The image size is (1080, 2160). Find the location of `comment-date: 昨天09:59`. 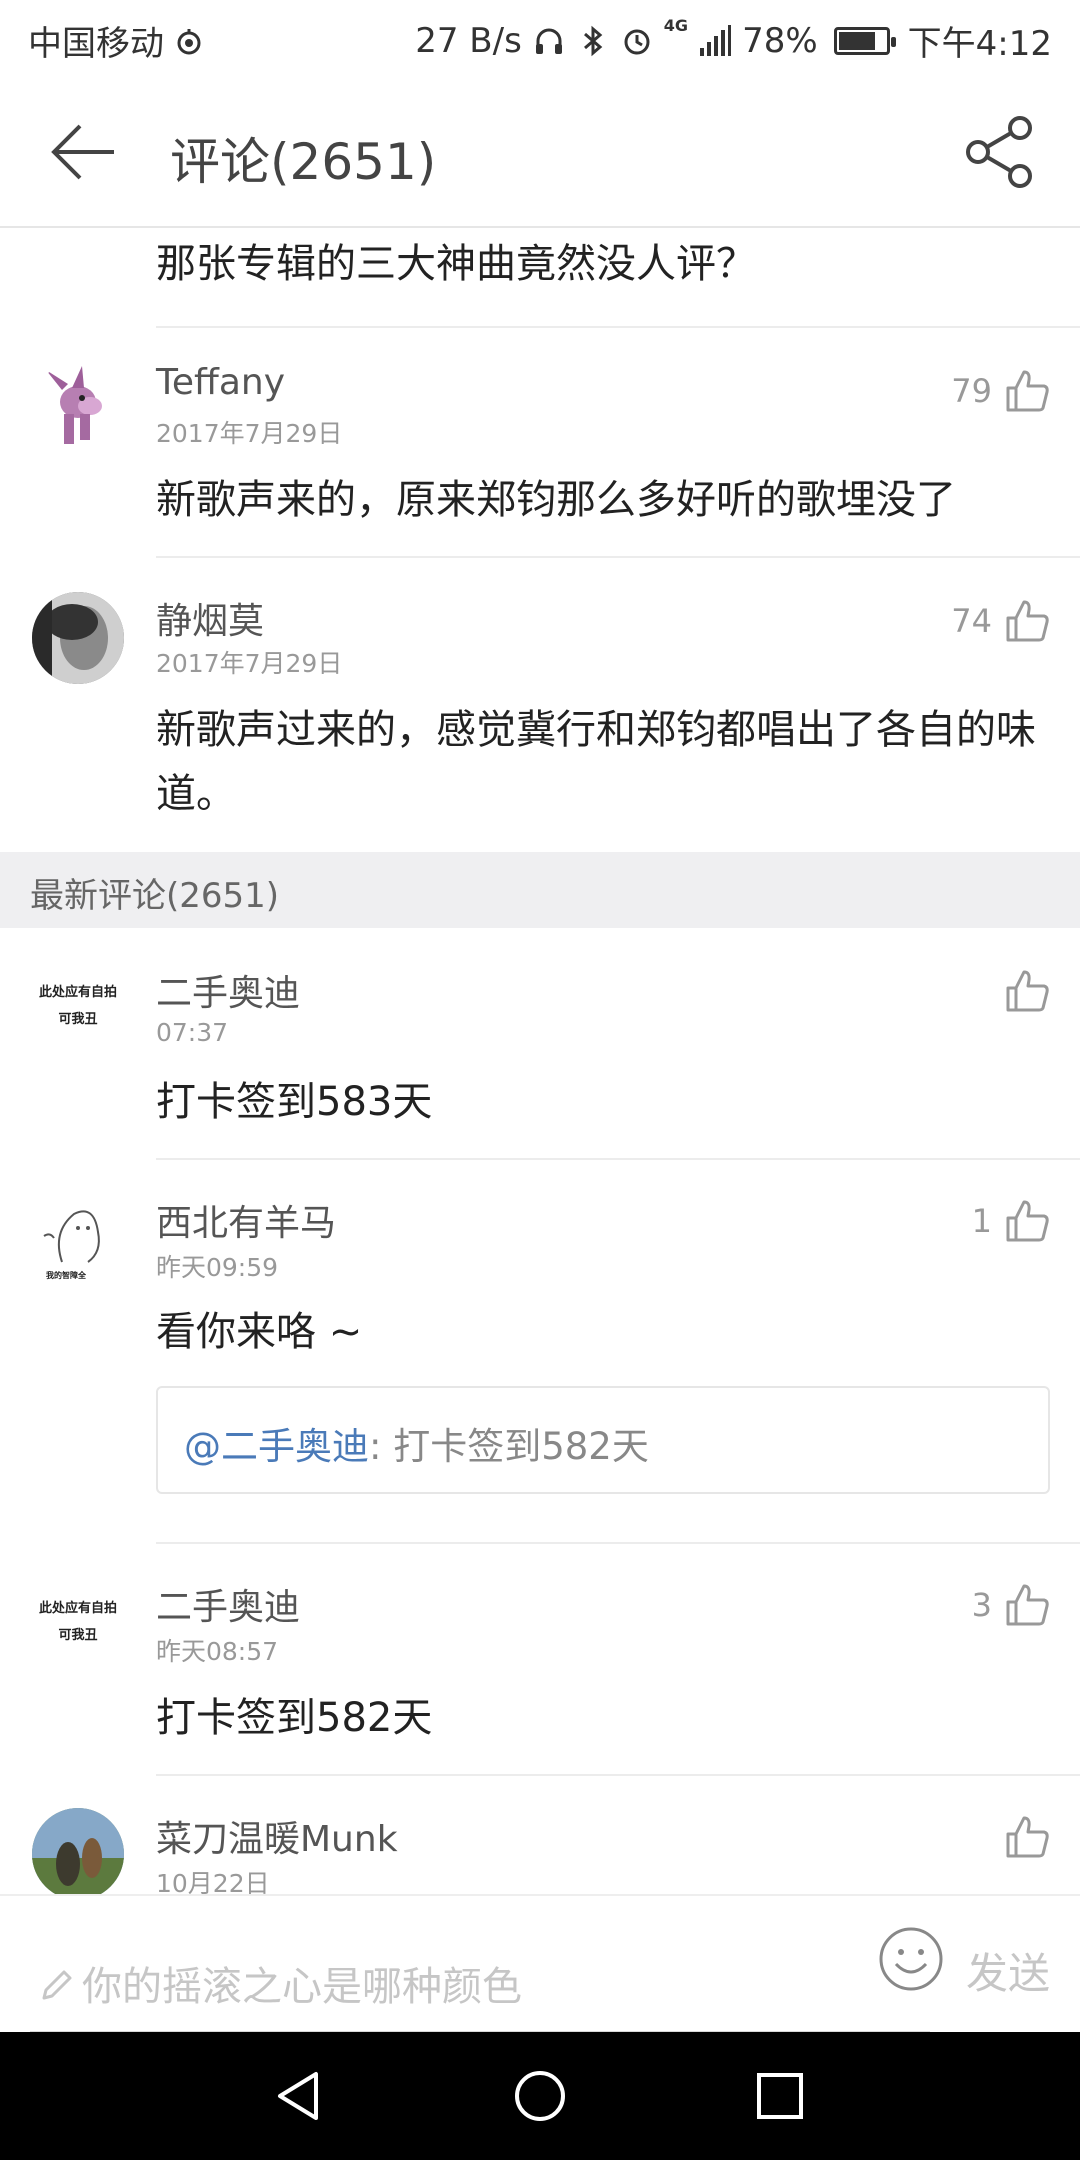

comment-date: 昨天09:59 is located at coordinates (217, 1267).